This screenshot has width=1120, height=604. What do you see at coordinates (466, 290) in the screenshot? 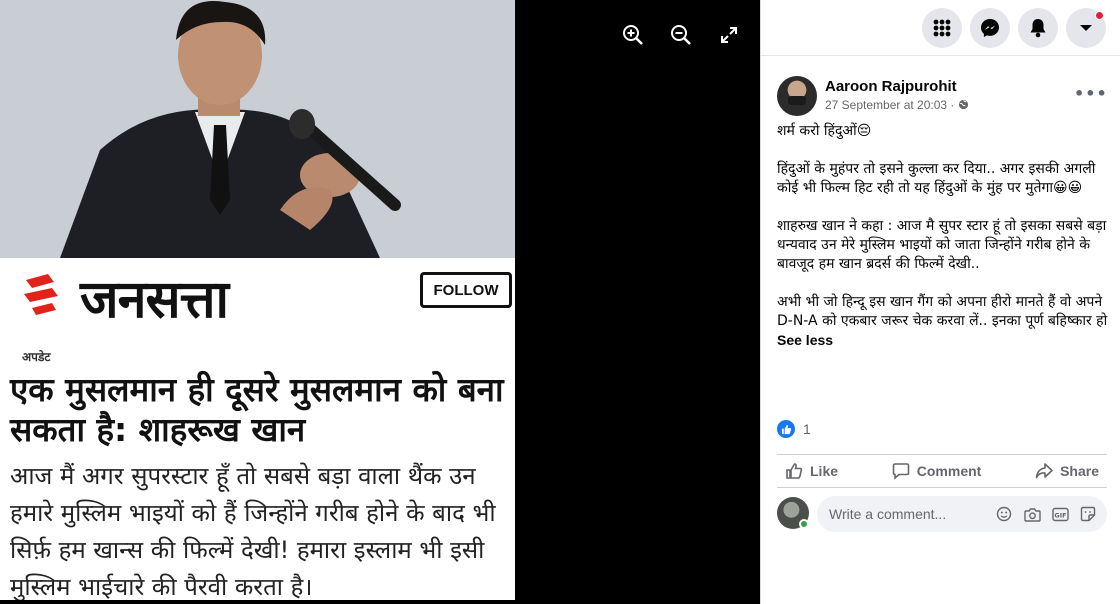
I see `follow-button: FOLLOW` at bounding box center [466, 290].